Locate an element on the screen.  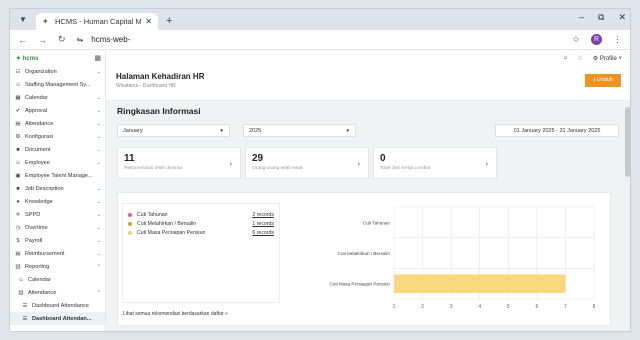
breadcrumb: Wisatama - Dashboard HR is located at coordinates (146, 86).